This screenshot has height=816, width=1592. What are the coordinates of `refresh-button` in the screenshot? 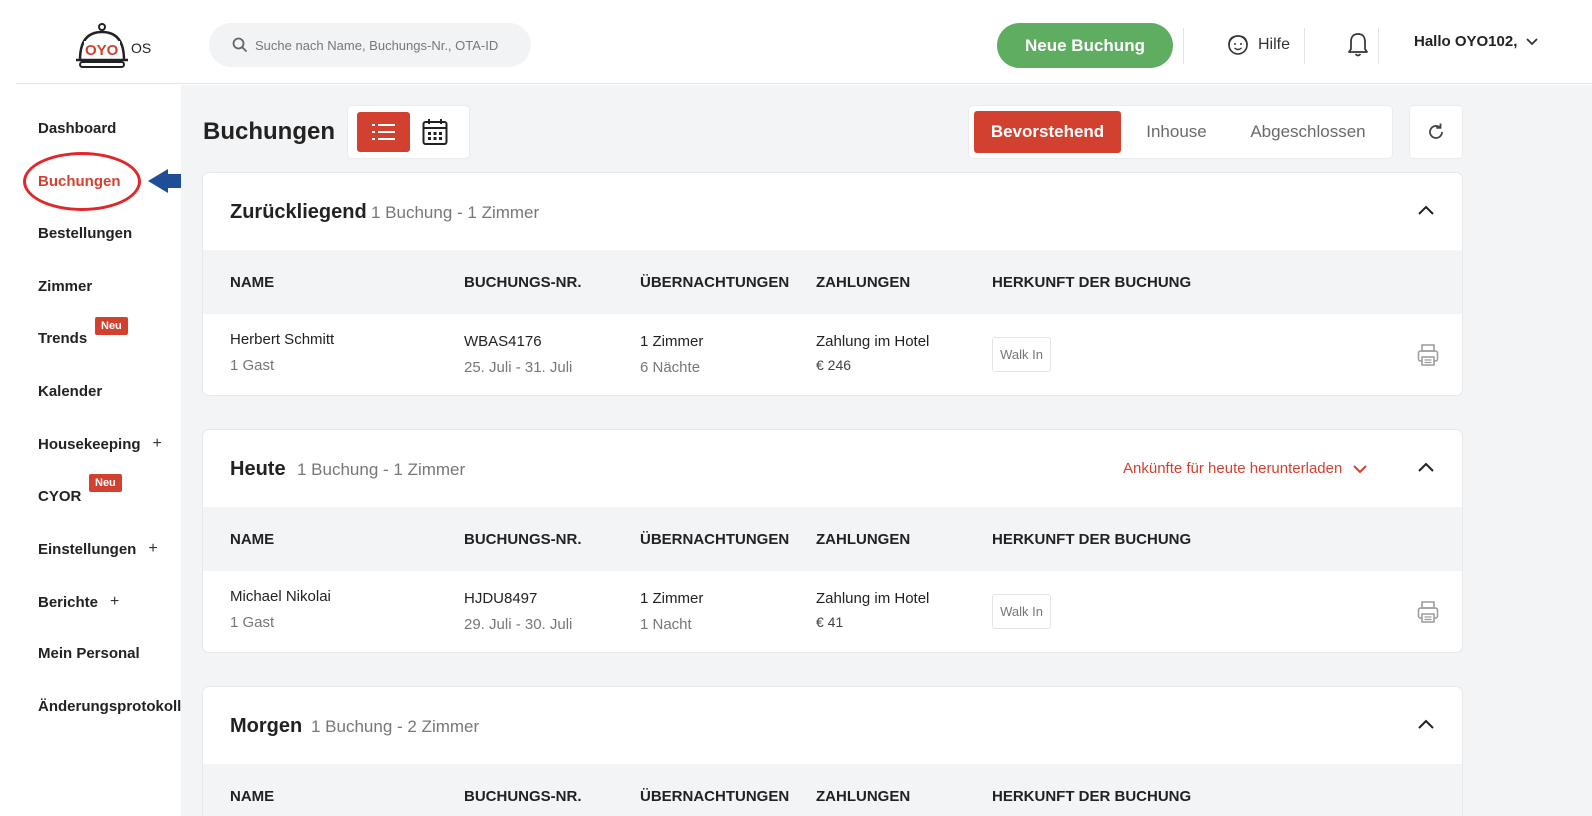 It's located at (1436, 132).